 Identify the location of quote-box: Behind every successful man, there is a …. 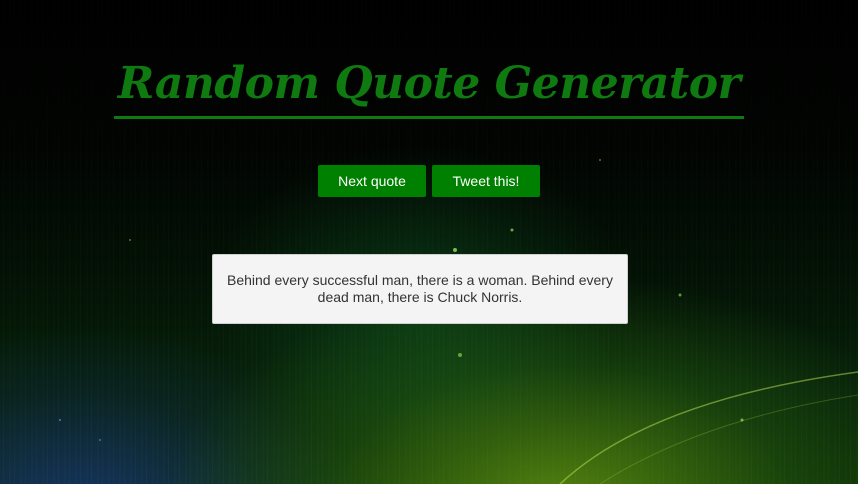
(420, 289).